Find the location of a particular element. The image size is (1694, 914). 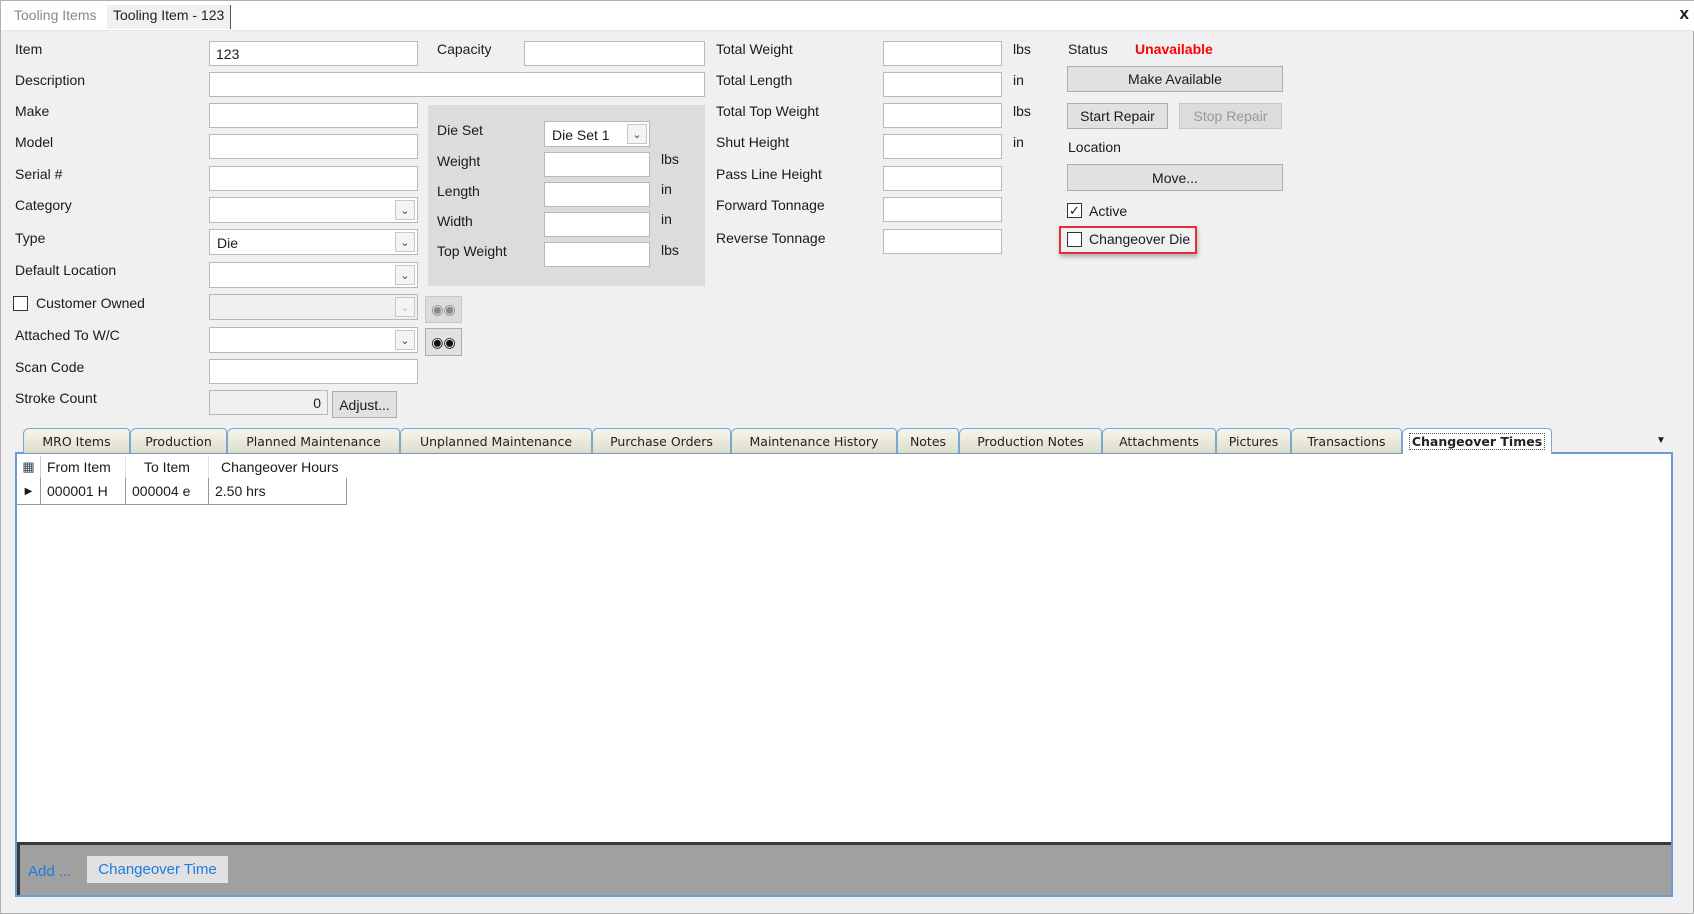

weight-unit: lbs is located at coordinates (670, 159).